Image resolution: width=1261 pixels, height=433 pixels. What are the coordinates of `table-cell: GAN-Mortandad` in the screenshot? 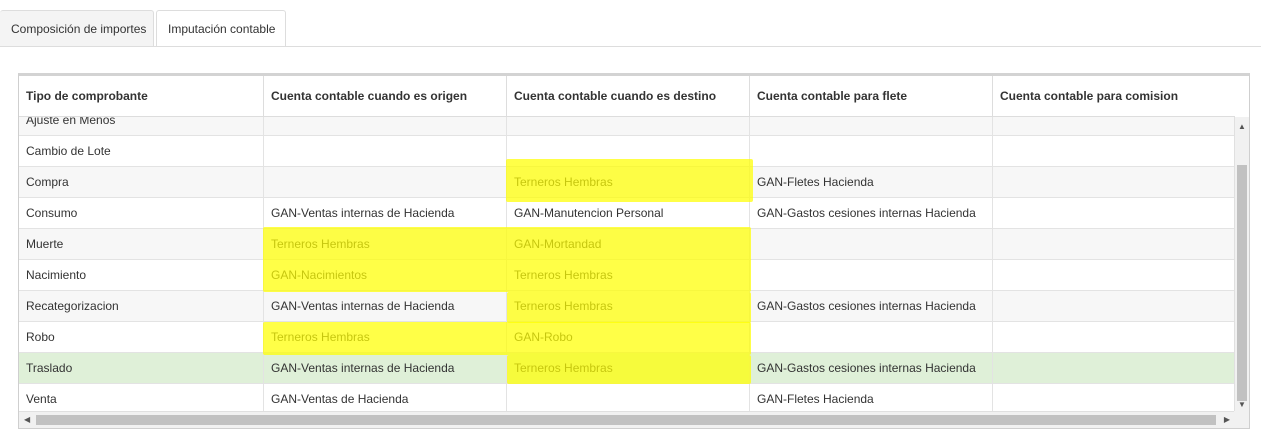 It's located at (628, 244).